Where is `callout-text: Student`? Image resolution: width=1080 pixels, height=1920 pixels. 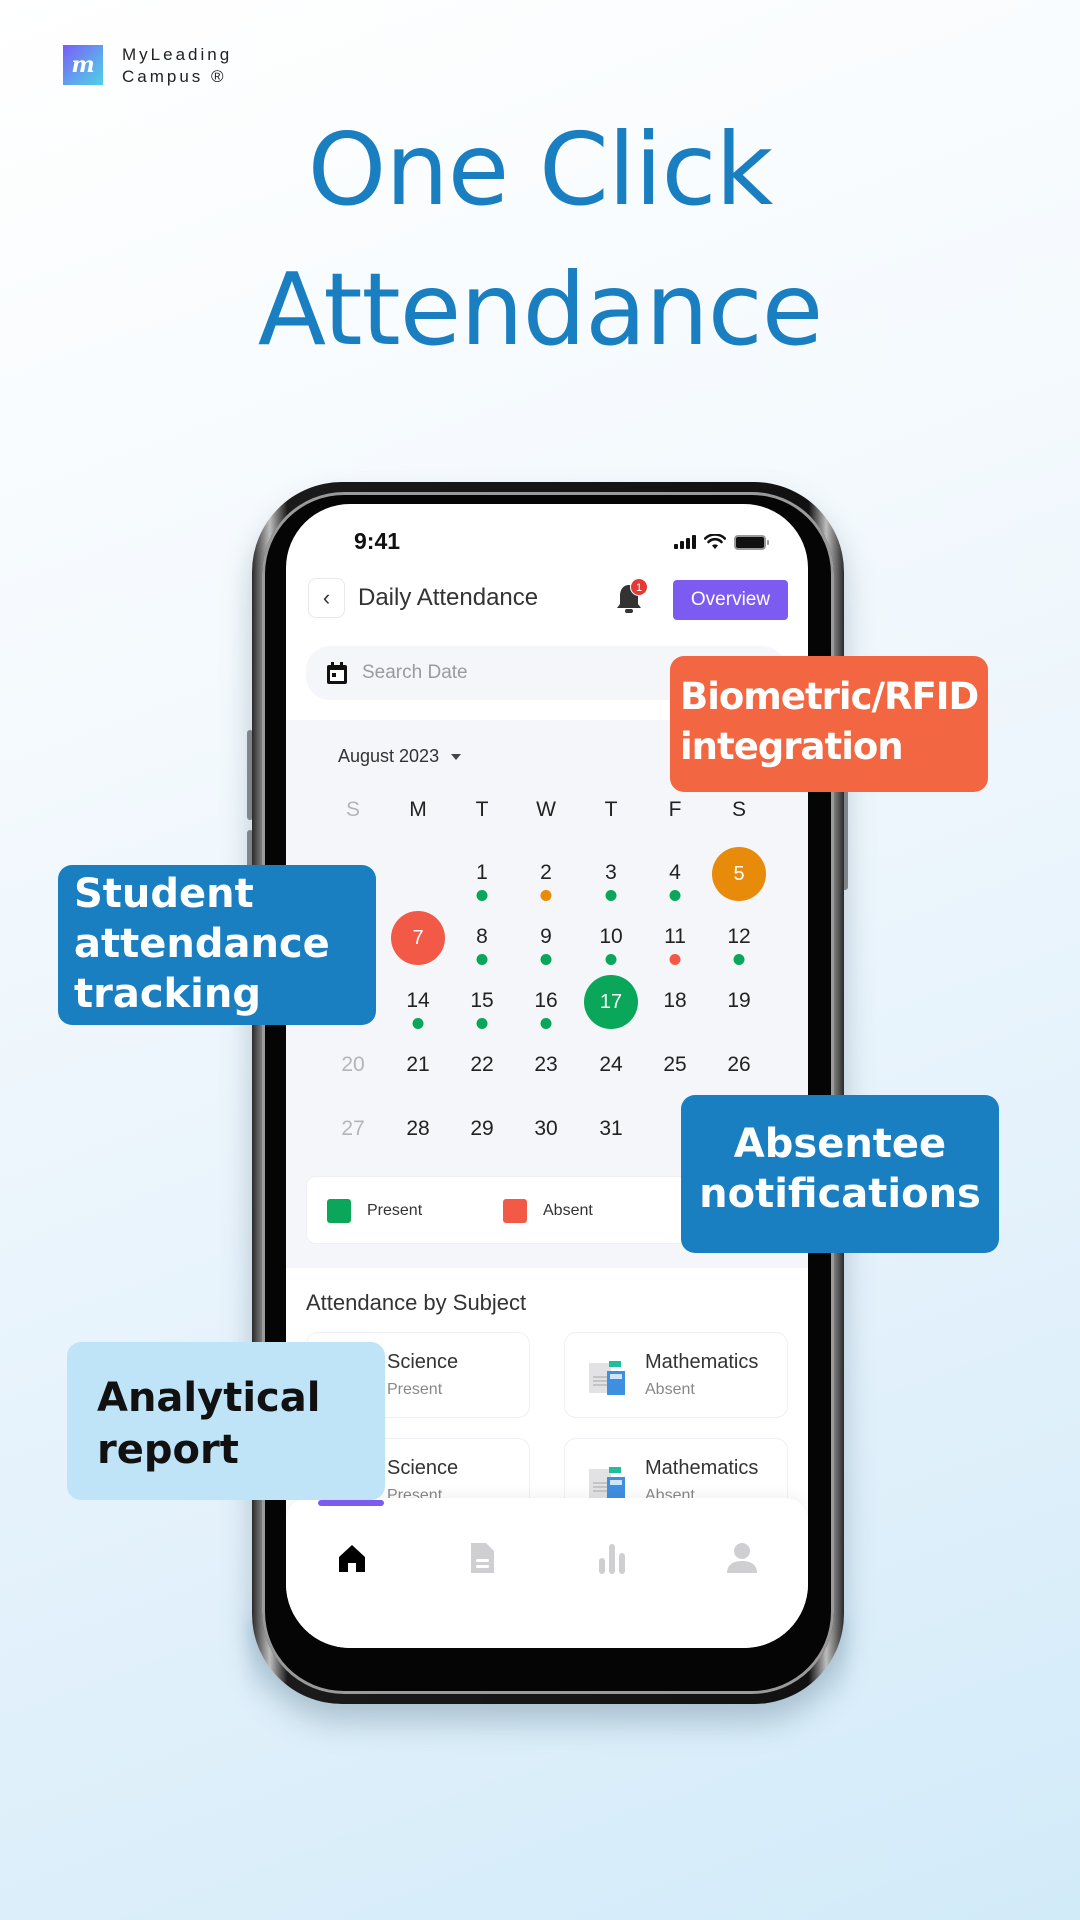 callout-text: Student is located at coordinates (164, 894).